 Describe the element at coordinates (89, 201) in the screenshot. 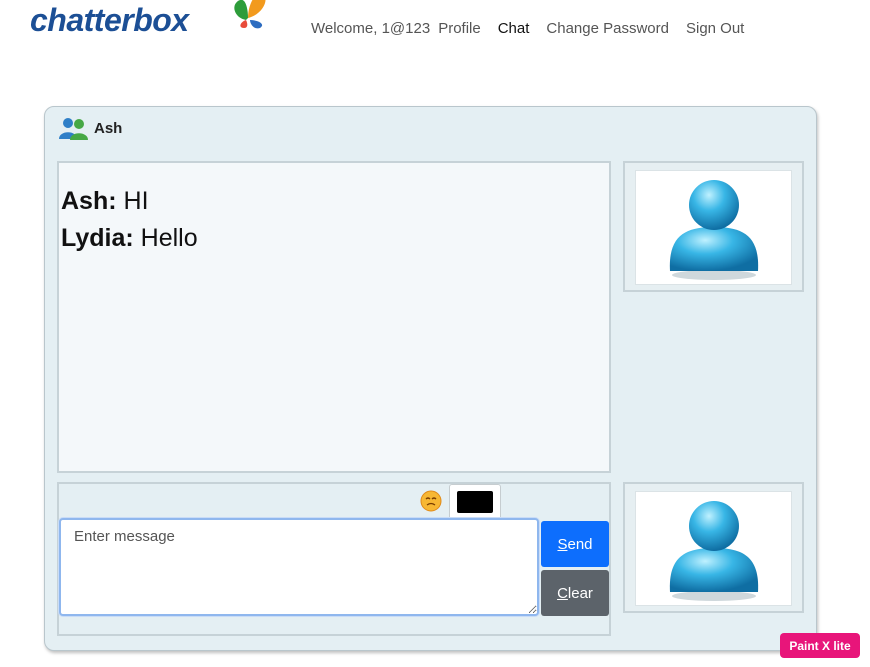

I see `message-sender: Ash:` at that location.